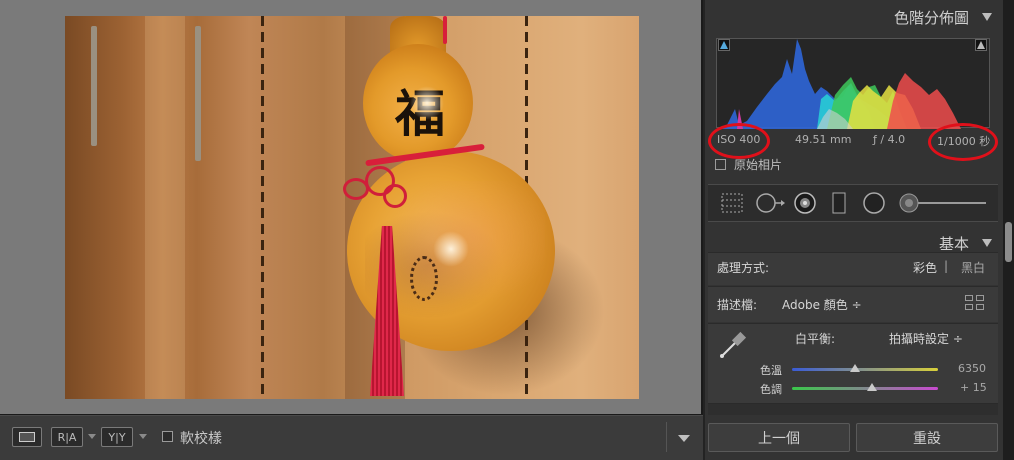  Describe the element at coordinates (739, 141) in the screenshot. I see `annotation-circle-iso` at that location.